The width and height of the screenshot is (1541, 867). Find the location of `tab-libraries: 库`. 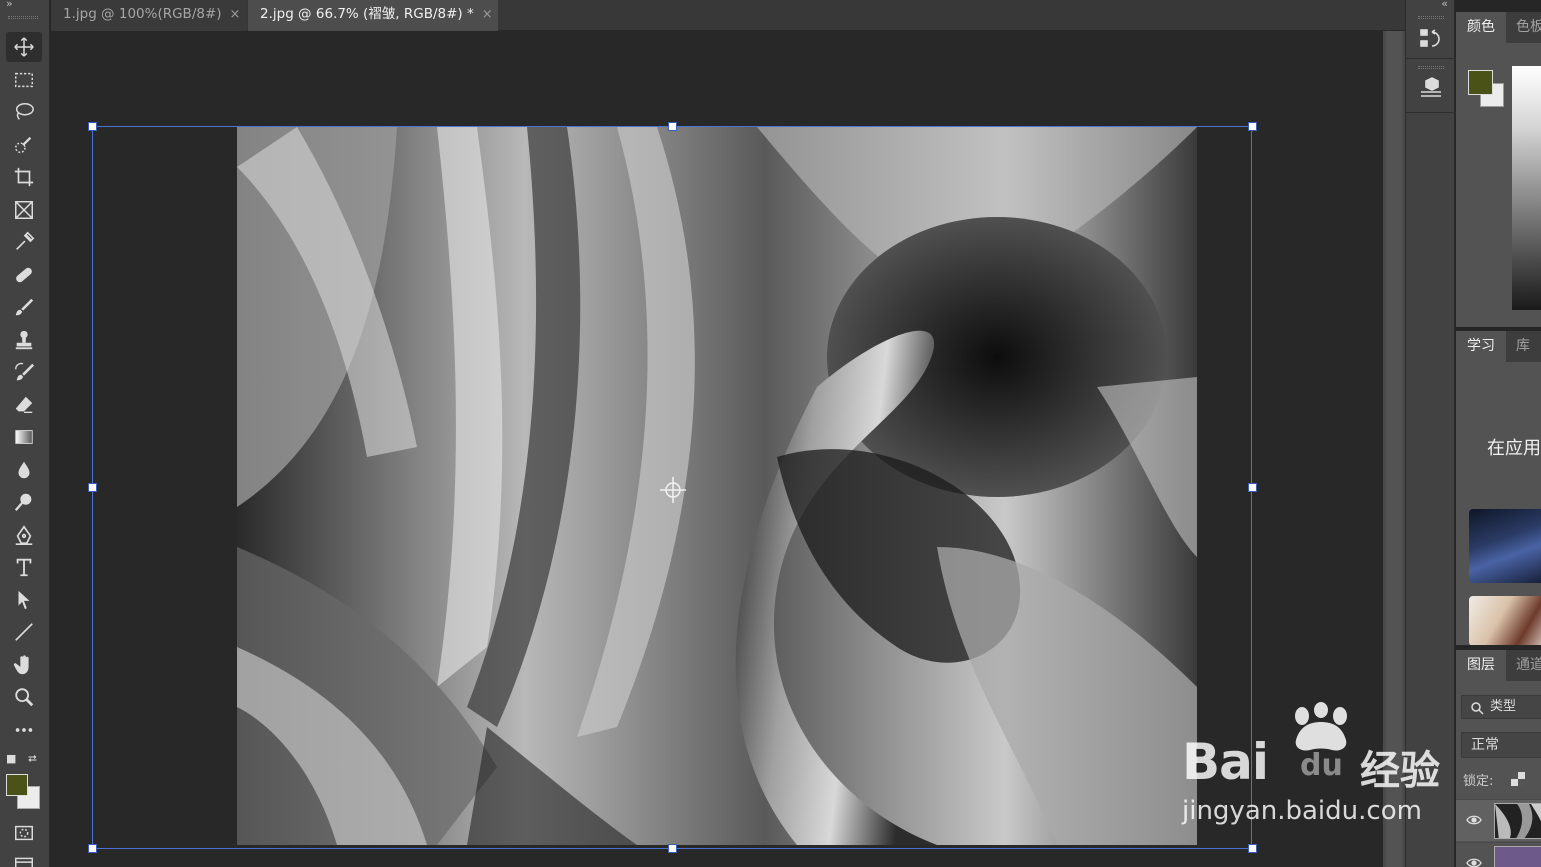

tab-libraries: 库 is located at coordinates (1523, 346).